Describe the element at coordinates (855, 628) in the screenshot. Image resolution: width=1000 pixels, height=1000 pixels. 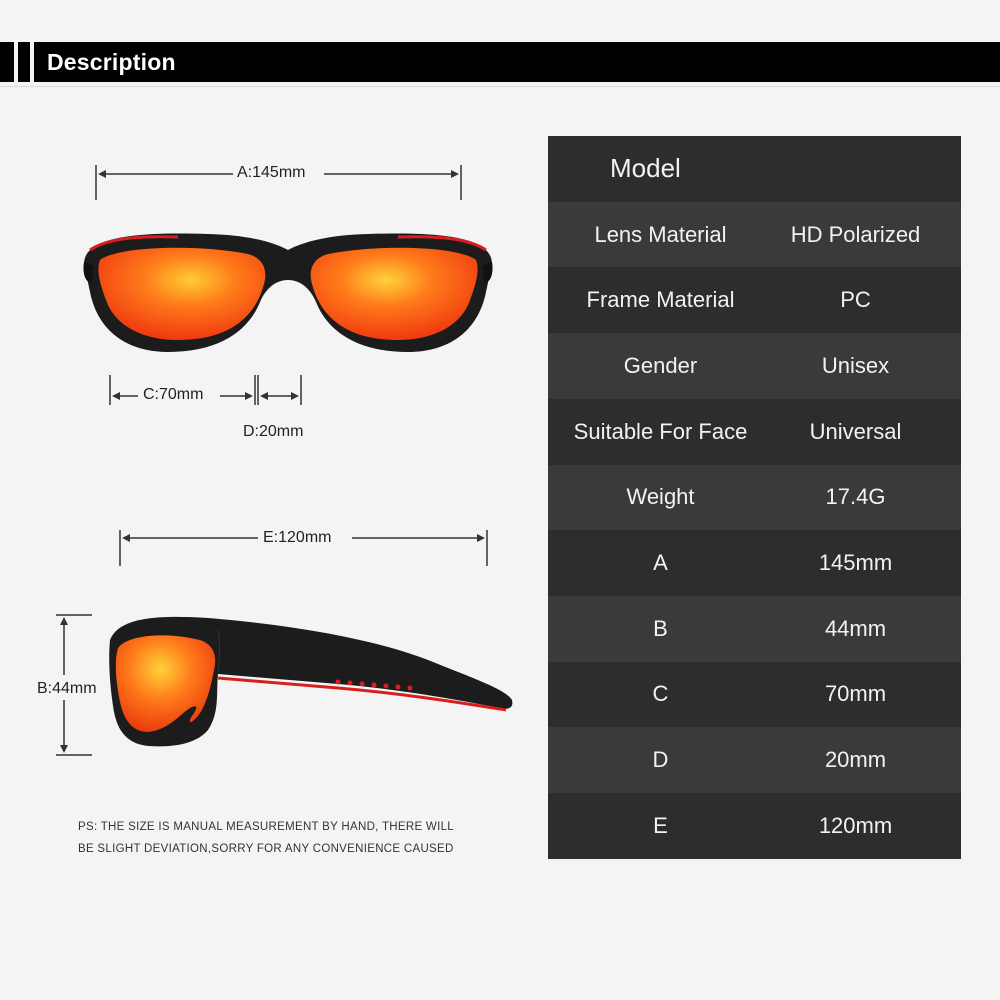
I see `spec-value: 44mm` at that location.